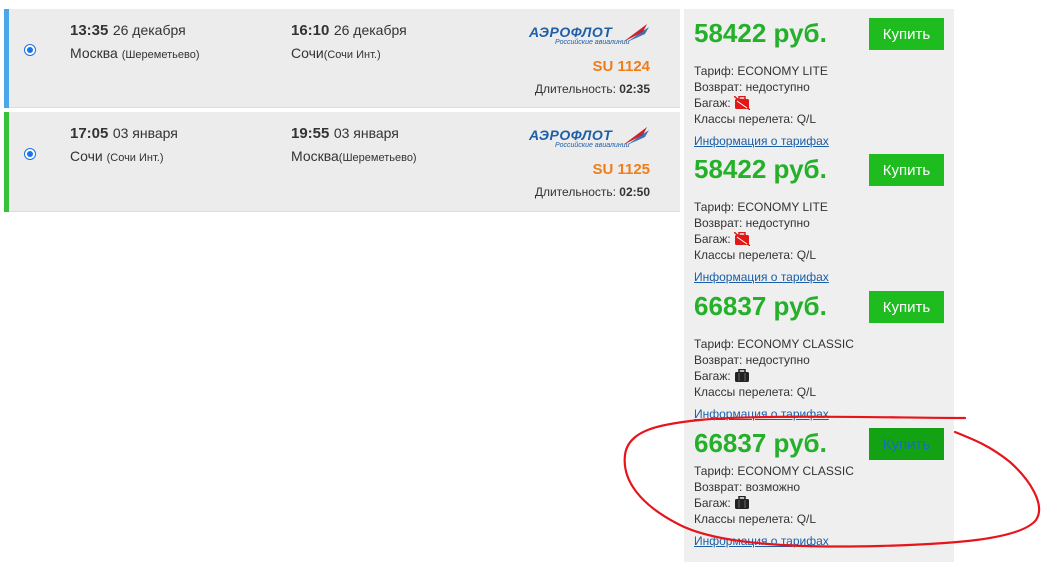  Describe the element at coordinates (634, 89) in the screenshot. I see `duration-value: 02:35` at that location.